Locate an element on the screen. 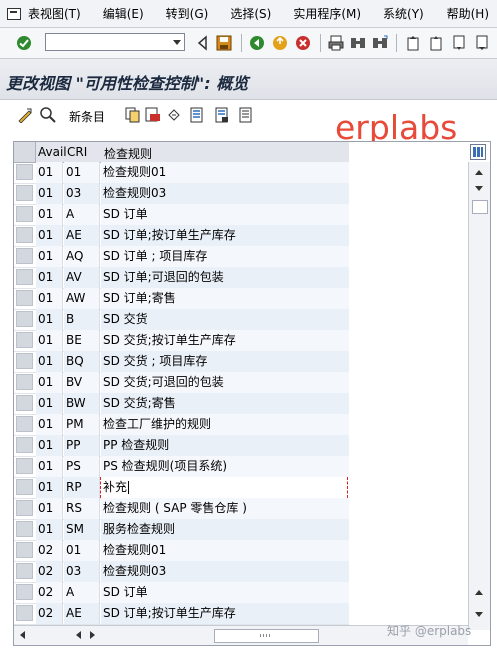 The image size is (497, 653). table-row: 01 PM 检查工厂维护的规则 is located at coordinates (181, 425).